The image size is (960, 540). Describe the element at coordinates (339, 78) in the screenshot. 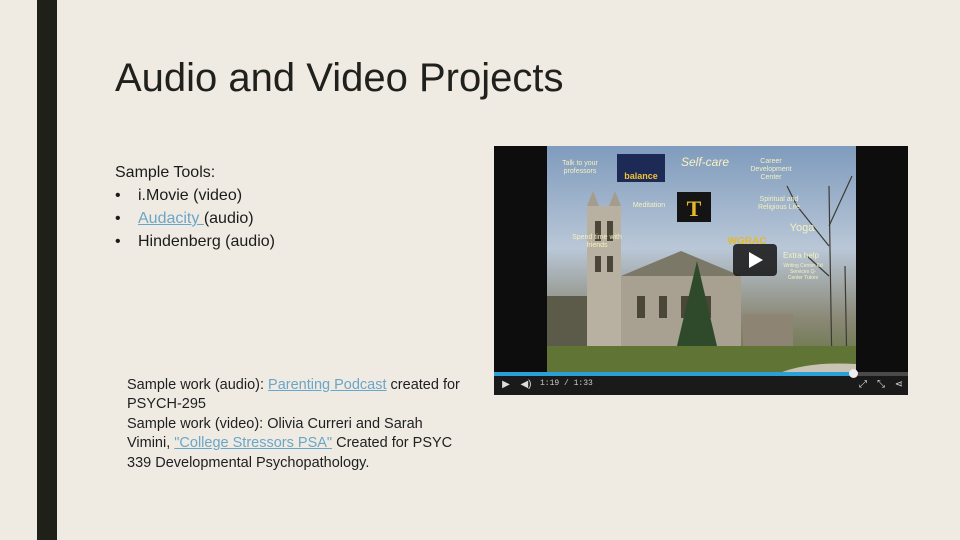

I see `slide-title: Audio and Video Projects` at that location.